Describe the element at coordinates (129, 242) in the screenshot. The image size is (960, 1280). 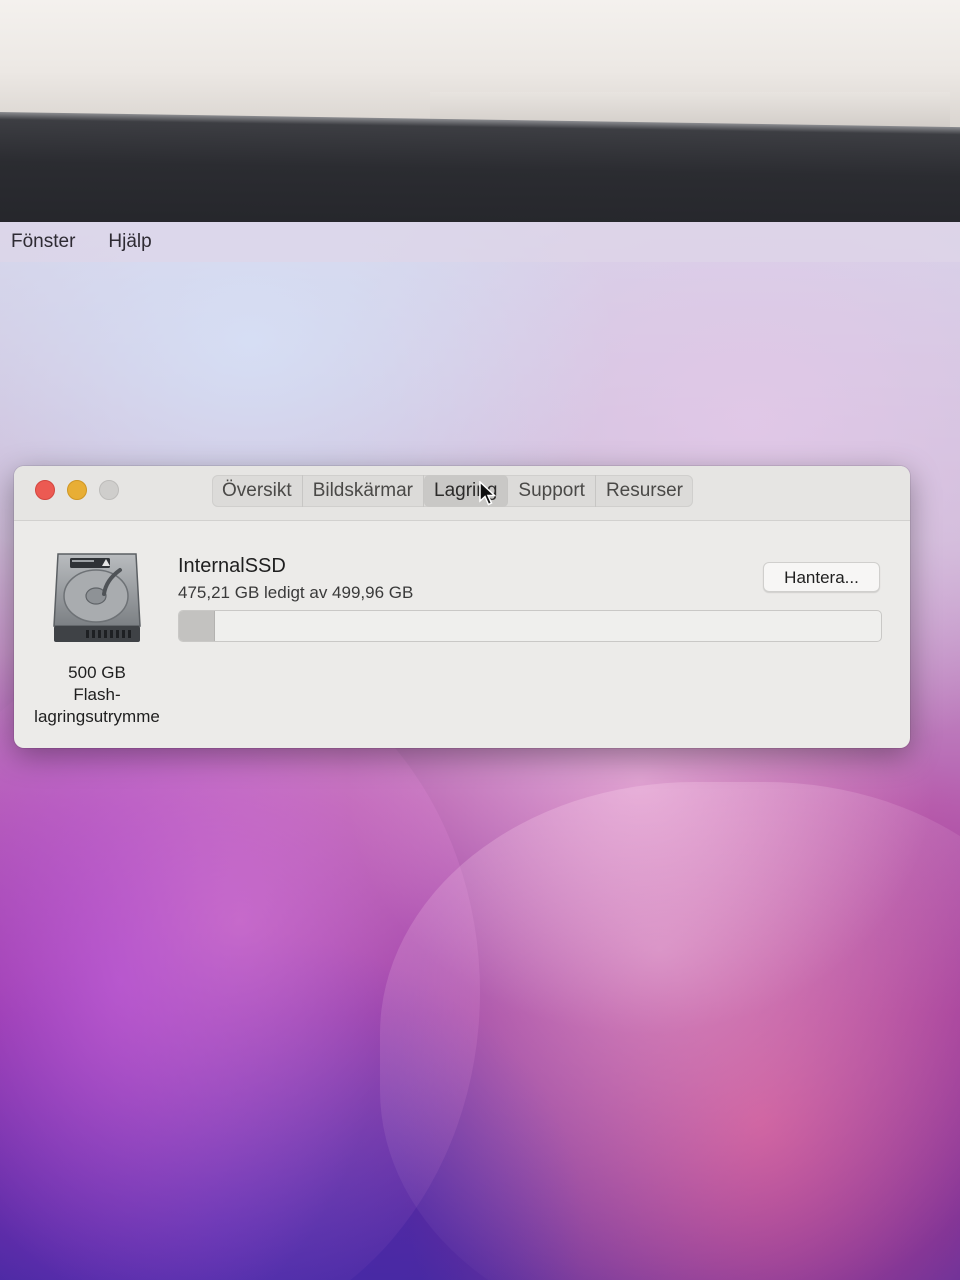
I see `menu-item-help: Hjälp` at that location.